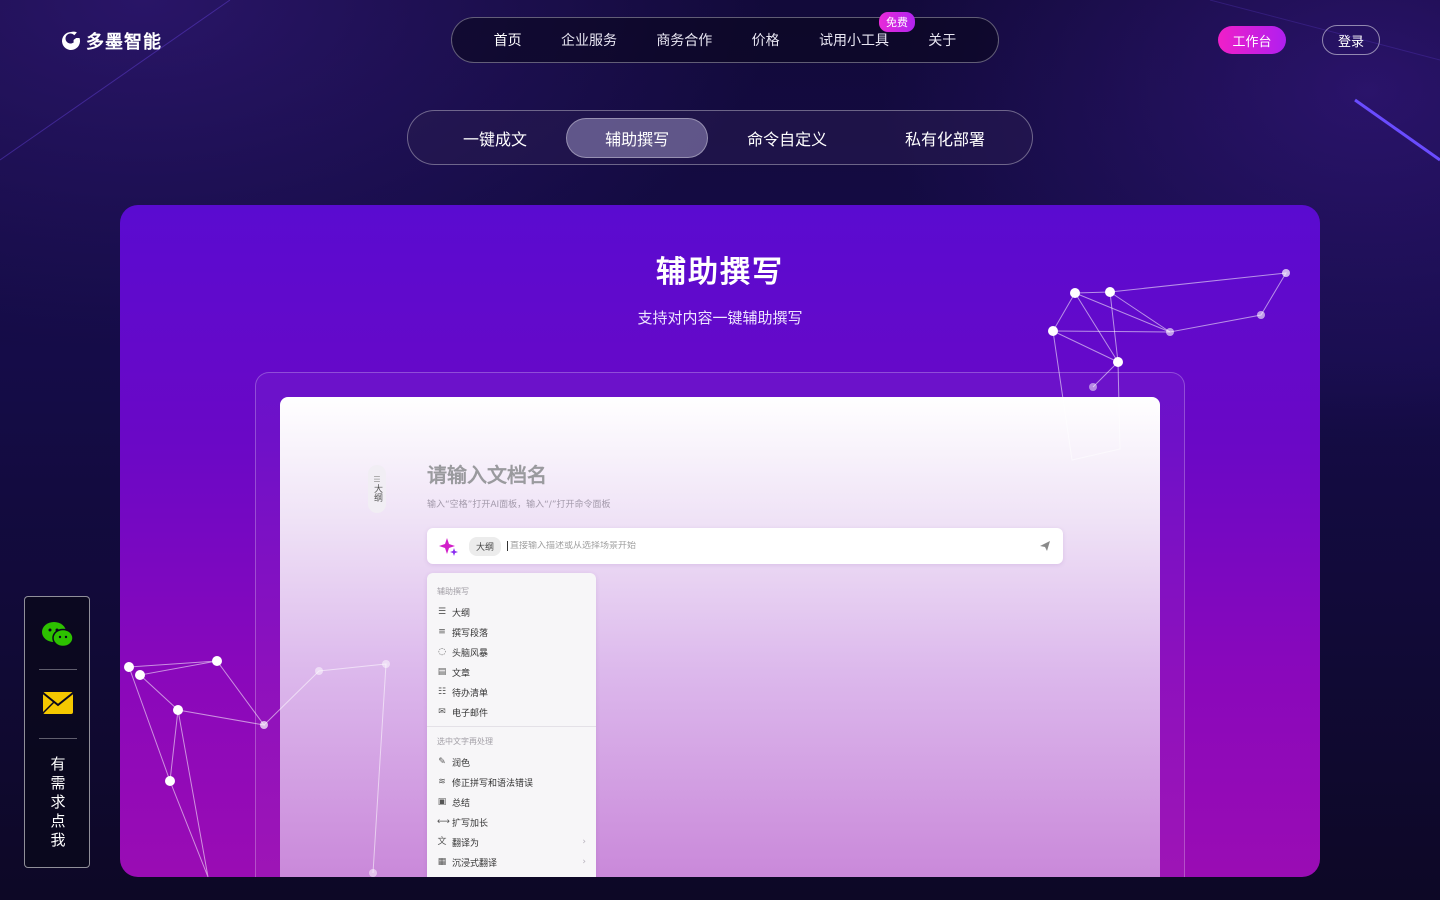 This screenshot has height=900, width=1440. Describe the element at coordinates (71, 40) in the screenshot. I see `logo-icon` at that location.